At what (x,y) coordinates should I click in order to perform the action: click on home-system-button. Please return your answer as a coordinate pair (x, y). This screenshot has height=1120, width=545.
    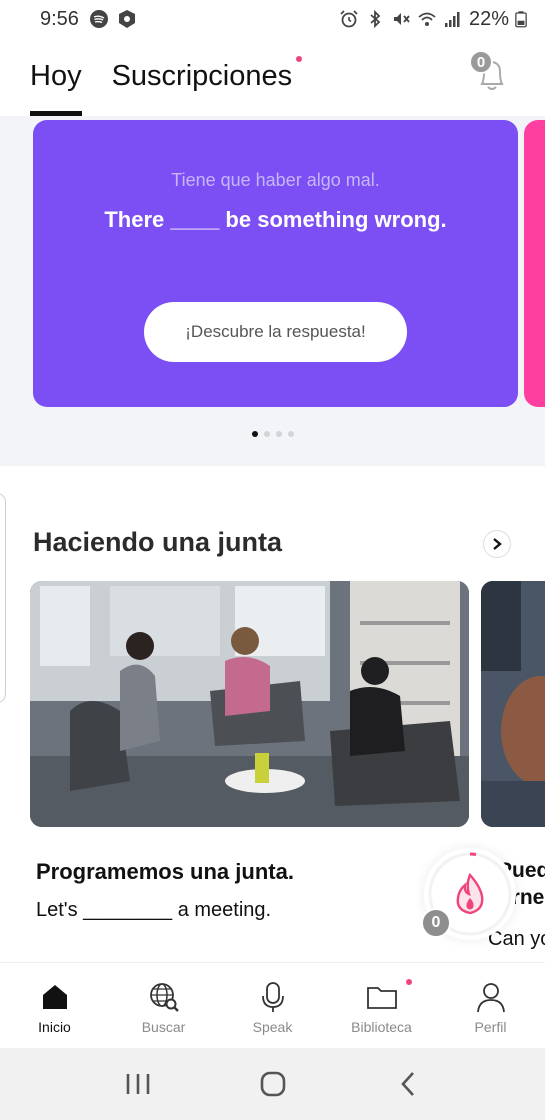
    Looking at the image, I should click on (273, 1084).